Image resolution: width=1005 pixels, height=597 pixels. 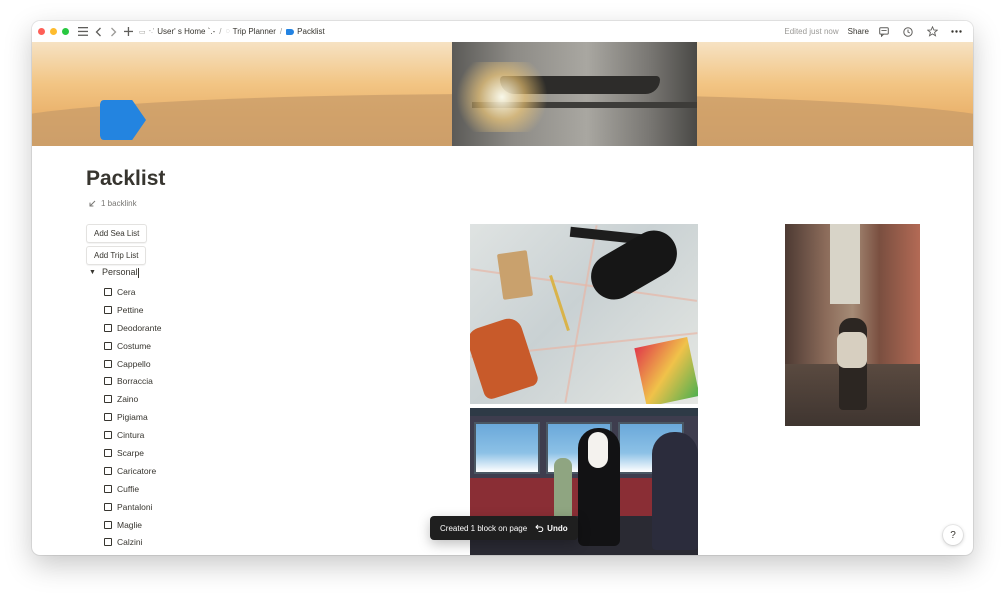 I want to click on backlink-arrow-icon, so click(x=92, y=203).